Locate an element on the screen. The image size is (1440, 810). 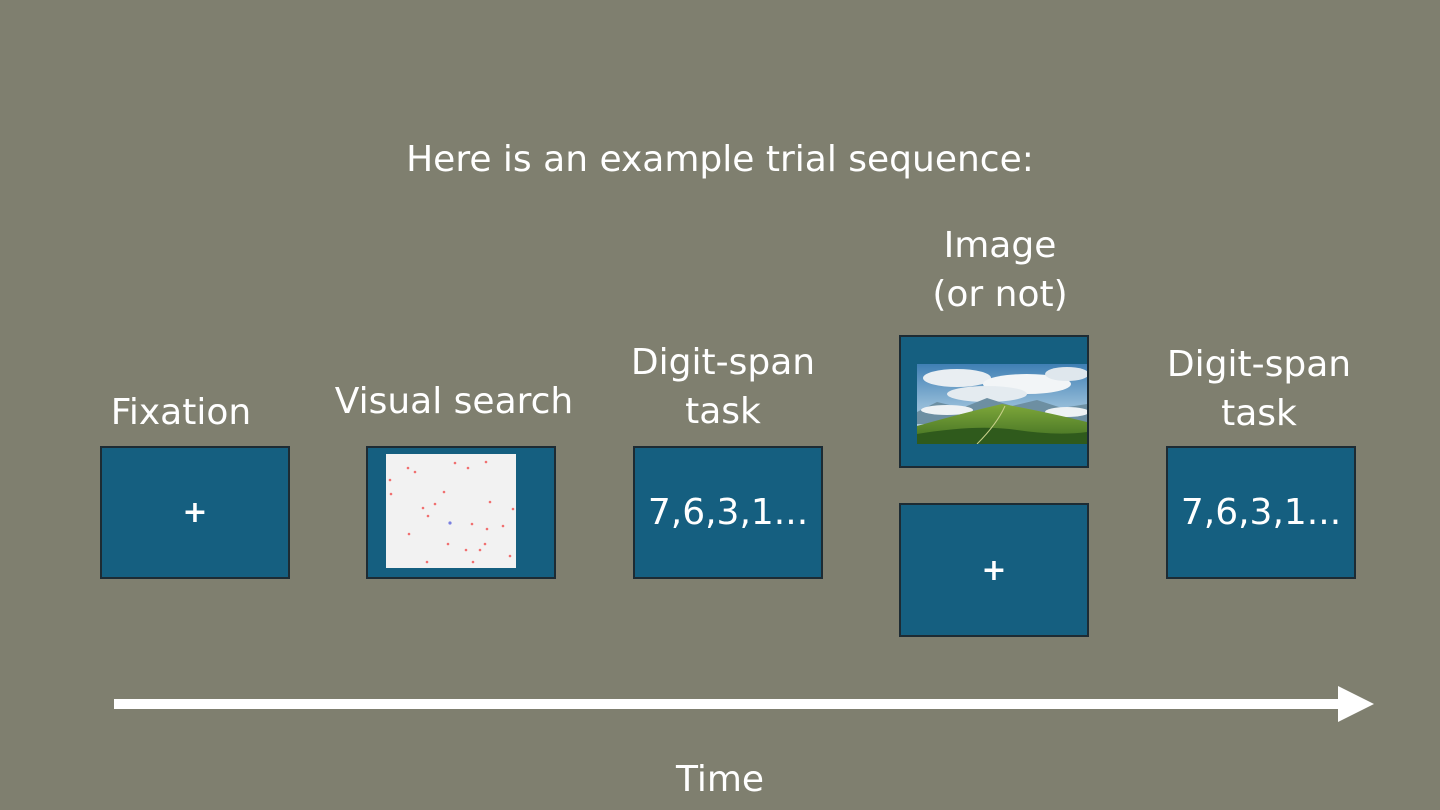
time-arrow-shaft is located at coordinates (727, 704).